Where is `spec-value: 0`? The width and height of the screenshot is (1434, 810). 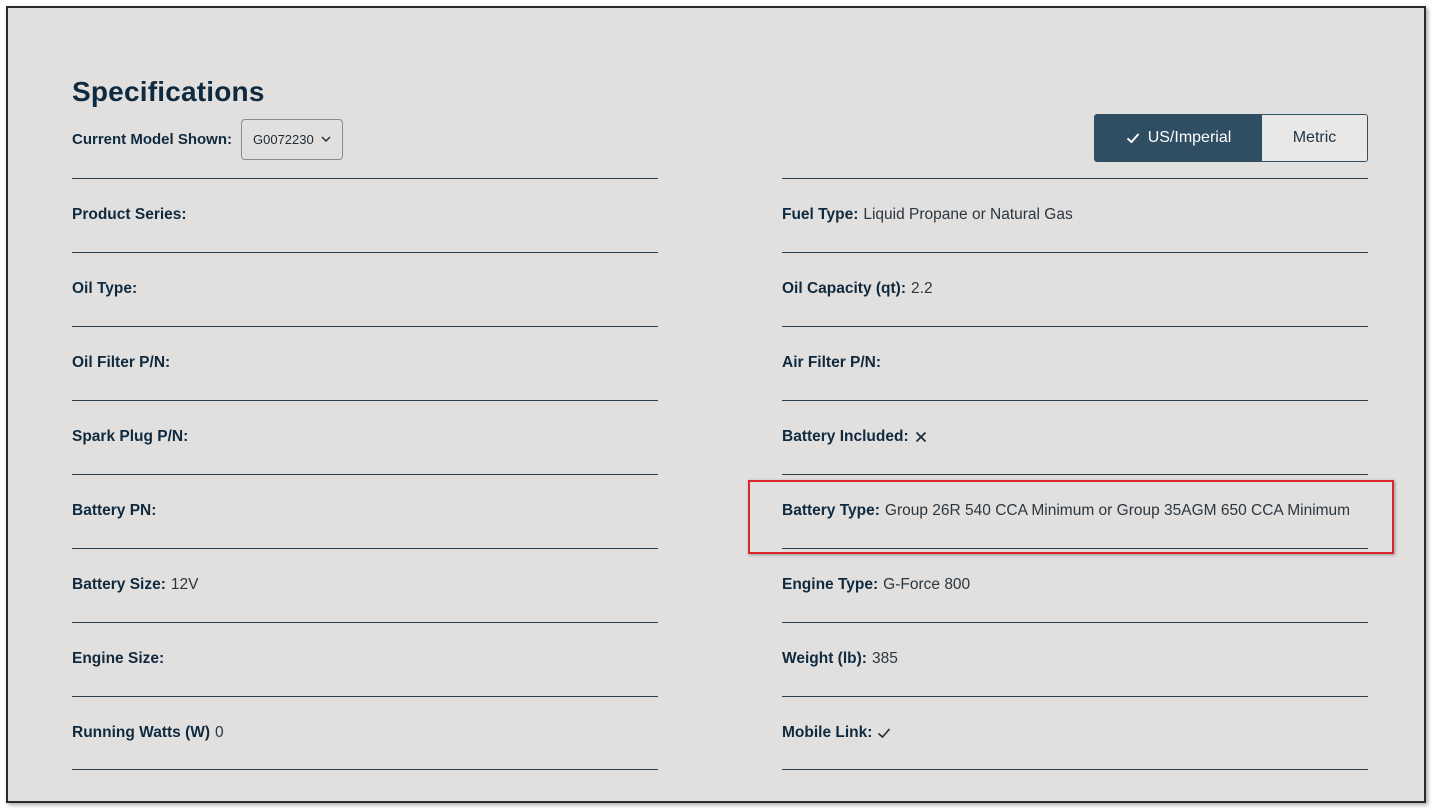
spec-value: 0 is located at coordinates (219, 732).